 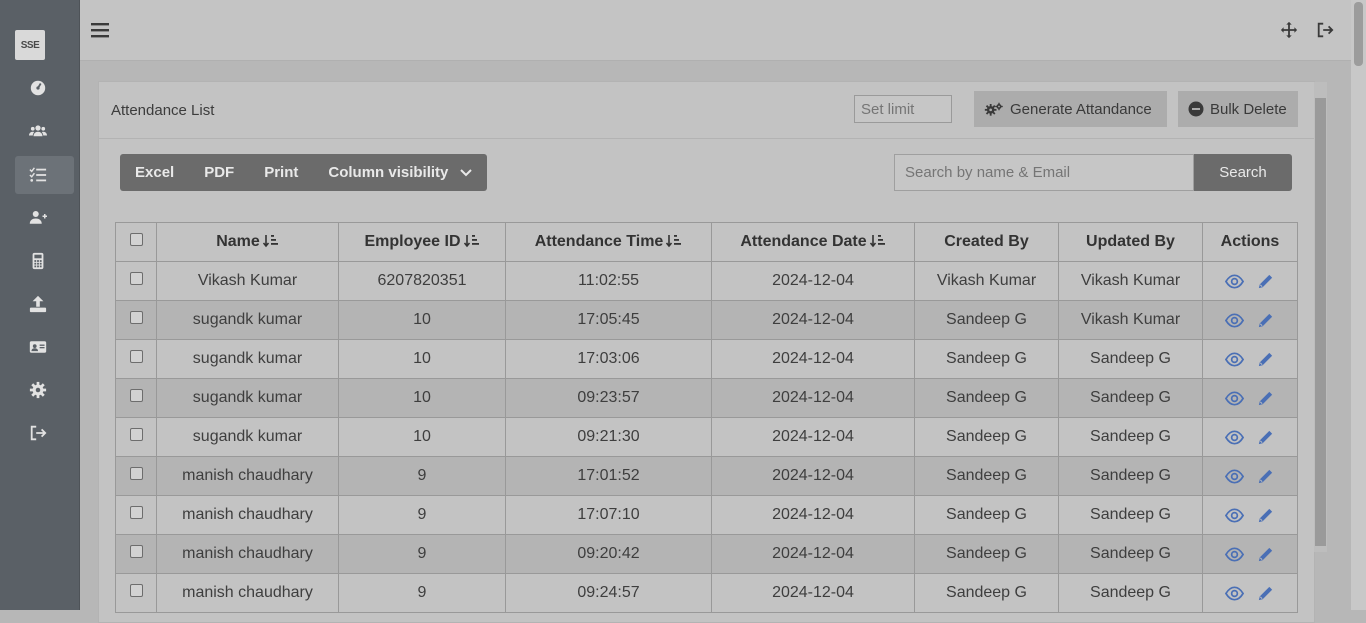 I want to click on sidebar-item-dashboard, so click(x=44, y=88).